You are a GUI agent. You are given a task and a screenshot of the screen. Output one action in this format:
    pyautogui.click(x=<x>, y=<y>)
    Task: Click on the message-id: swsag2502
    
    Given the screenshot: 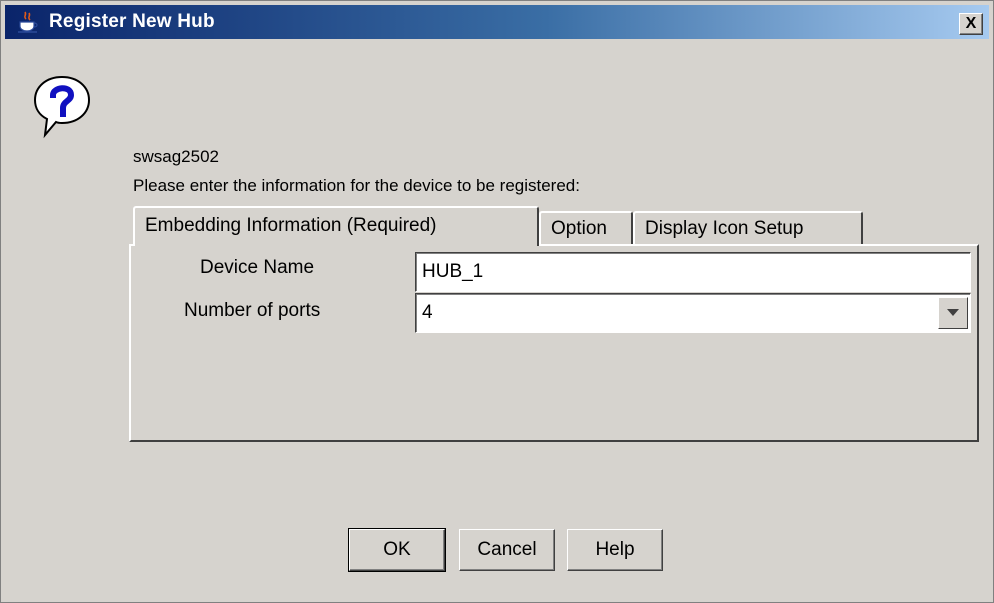 What is the action you would take?
    pyautogui.click(x=176, y=156)
    